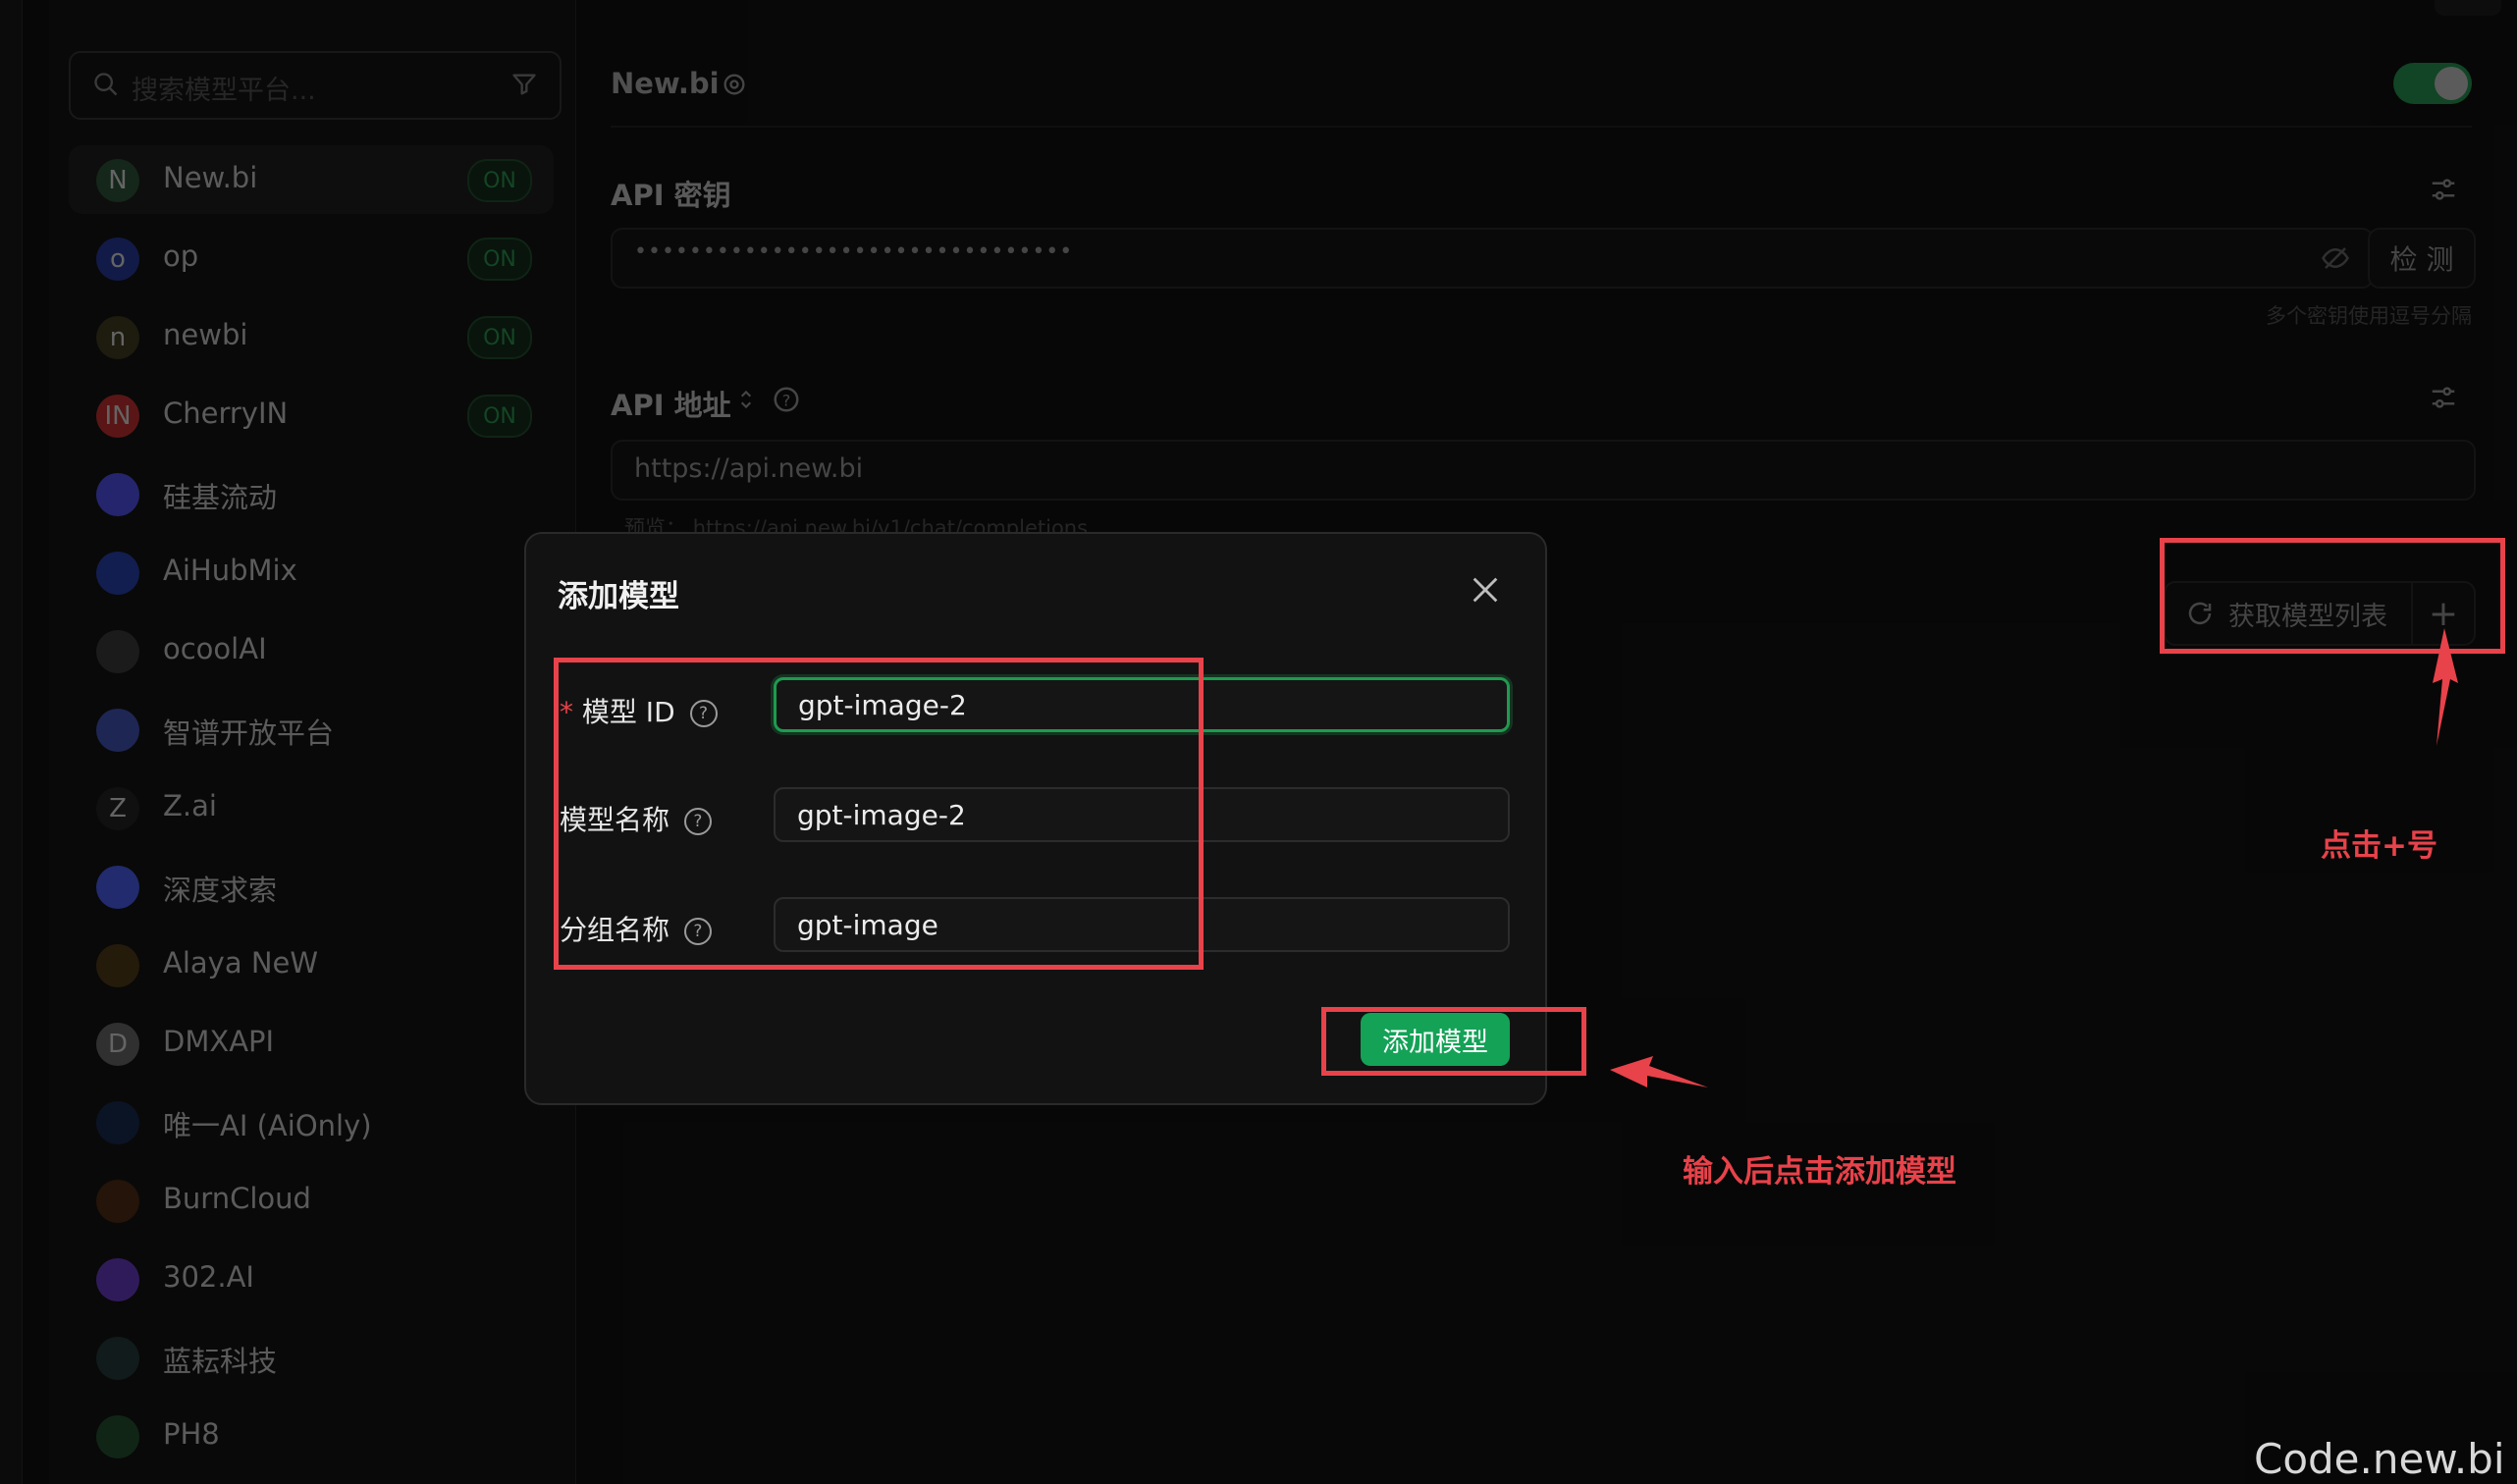 The image size is (2517, 1484). Describe the element at coordinates (1819, 1172) in the screenshot. I see `annotation-input-then-add: 输入后点击添加模型` at that location.